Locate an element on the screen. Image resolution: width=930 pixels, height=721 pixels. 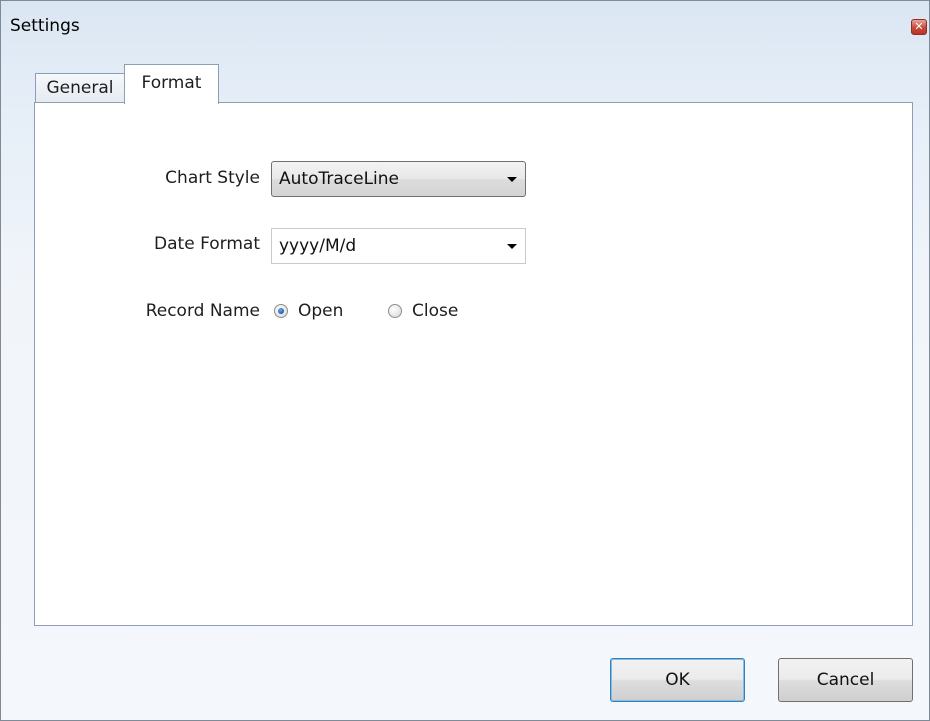
radio-checked-icon is located at coordinates (281, 311).